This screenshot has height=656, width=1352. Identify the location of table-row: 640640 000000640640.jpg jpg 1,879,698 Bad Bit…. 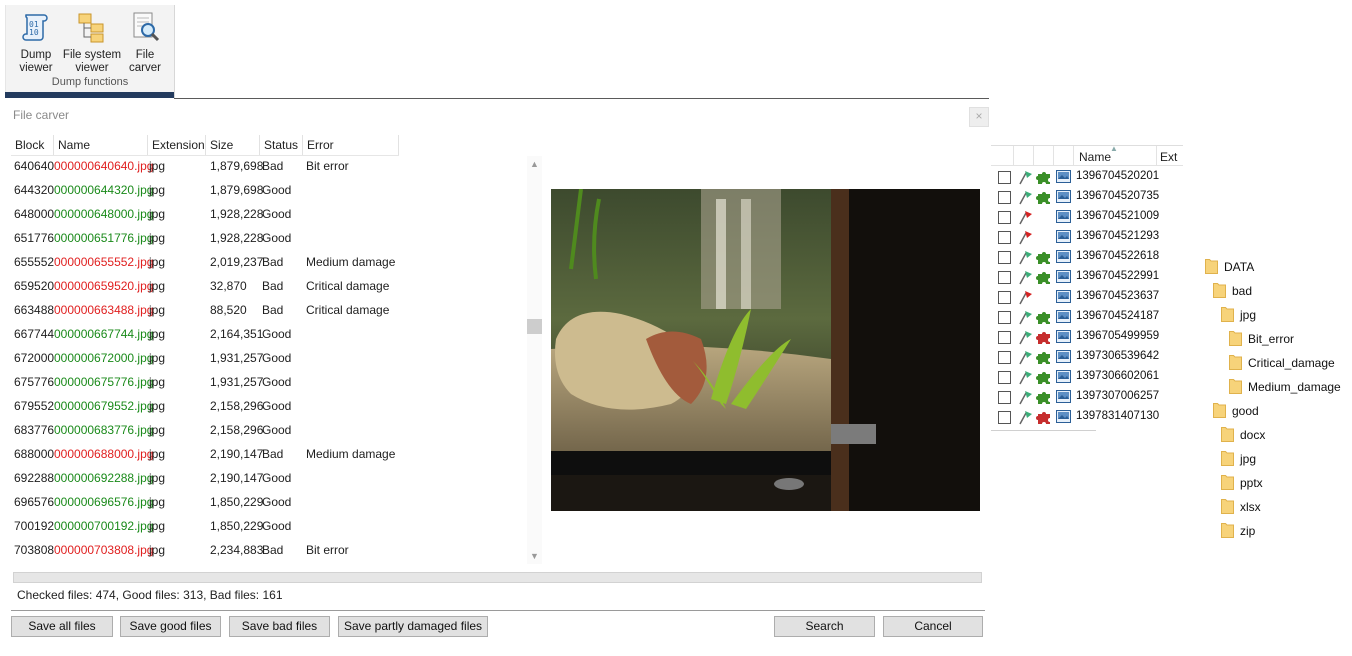
(268, 168).